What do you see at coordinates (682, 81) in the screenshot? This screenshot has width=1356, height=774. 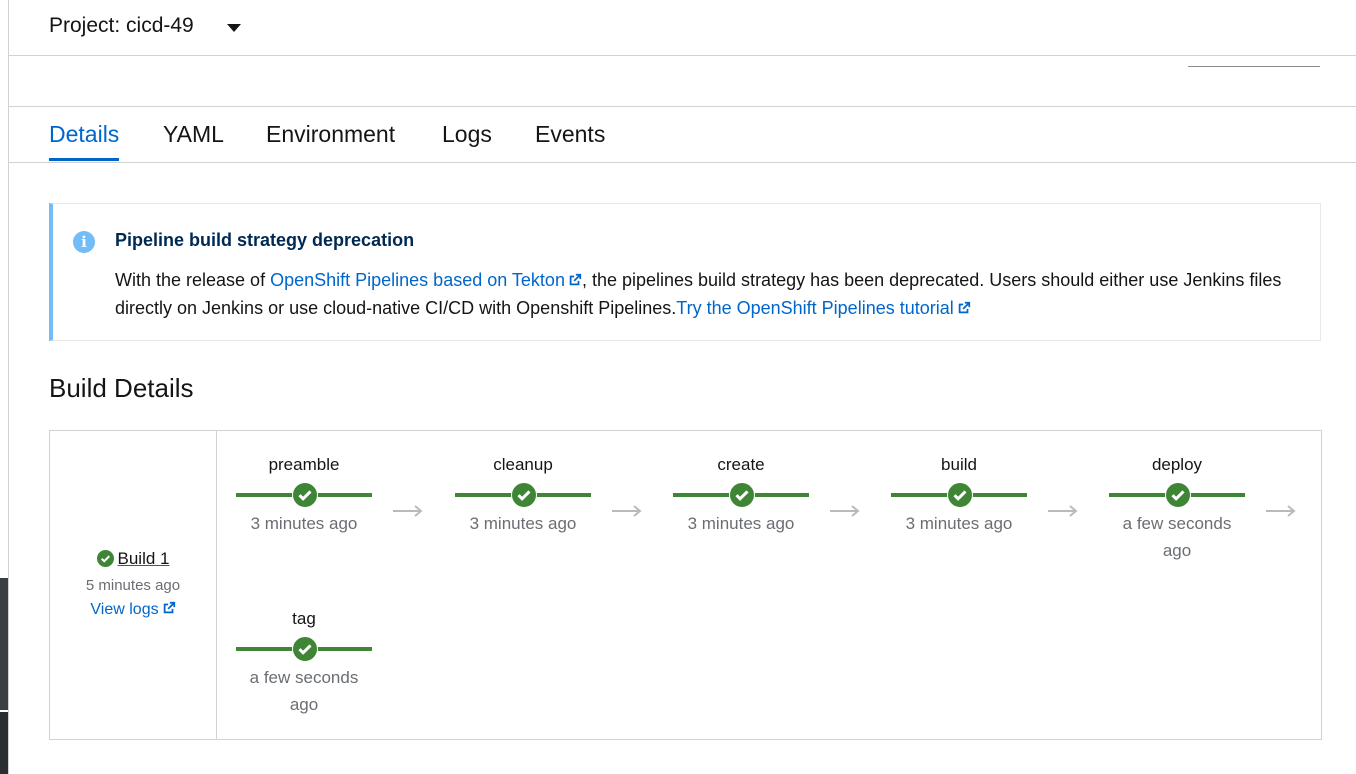 I see `page-heading-scrolled` at bounding box center [682, 81].